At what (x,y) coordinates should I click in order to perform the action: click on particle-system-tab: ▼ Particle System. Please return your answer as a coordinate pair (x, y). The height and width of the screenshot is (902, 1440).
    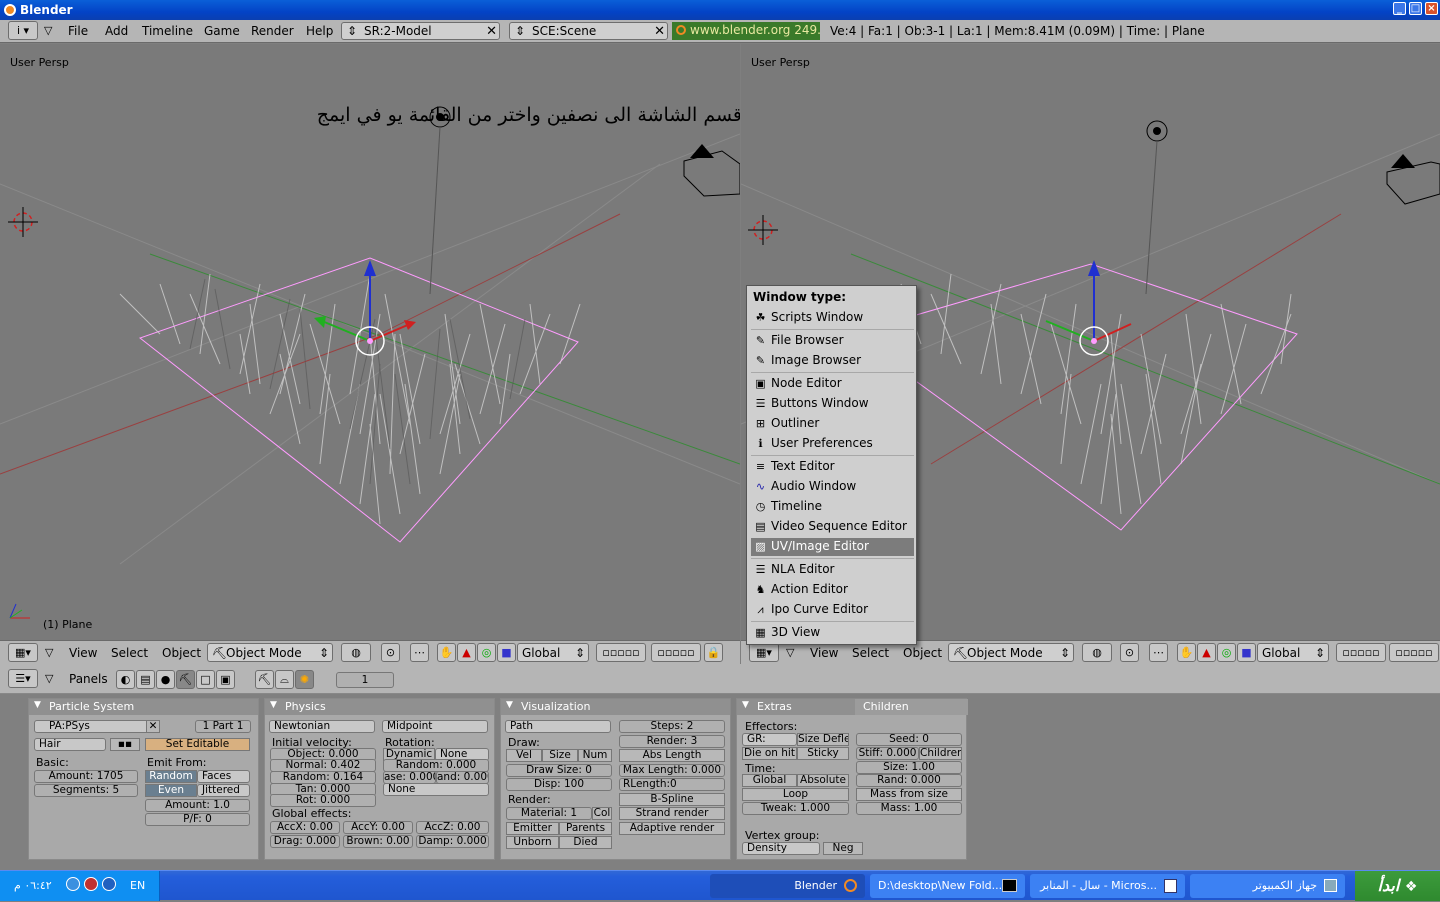
    Looking at the image, I should click on (143, 707).